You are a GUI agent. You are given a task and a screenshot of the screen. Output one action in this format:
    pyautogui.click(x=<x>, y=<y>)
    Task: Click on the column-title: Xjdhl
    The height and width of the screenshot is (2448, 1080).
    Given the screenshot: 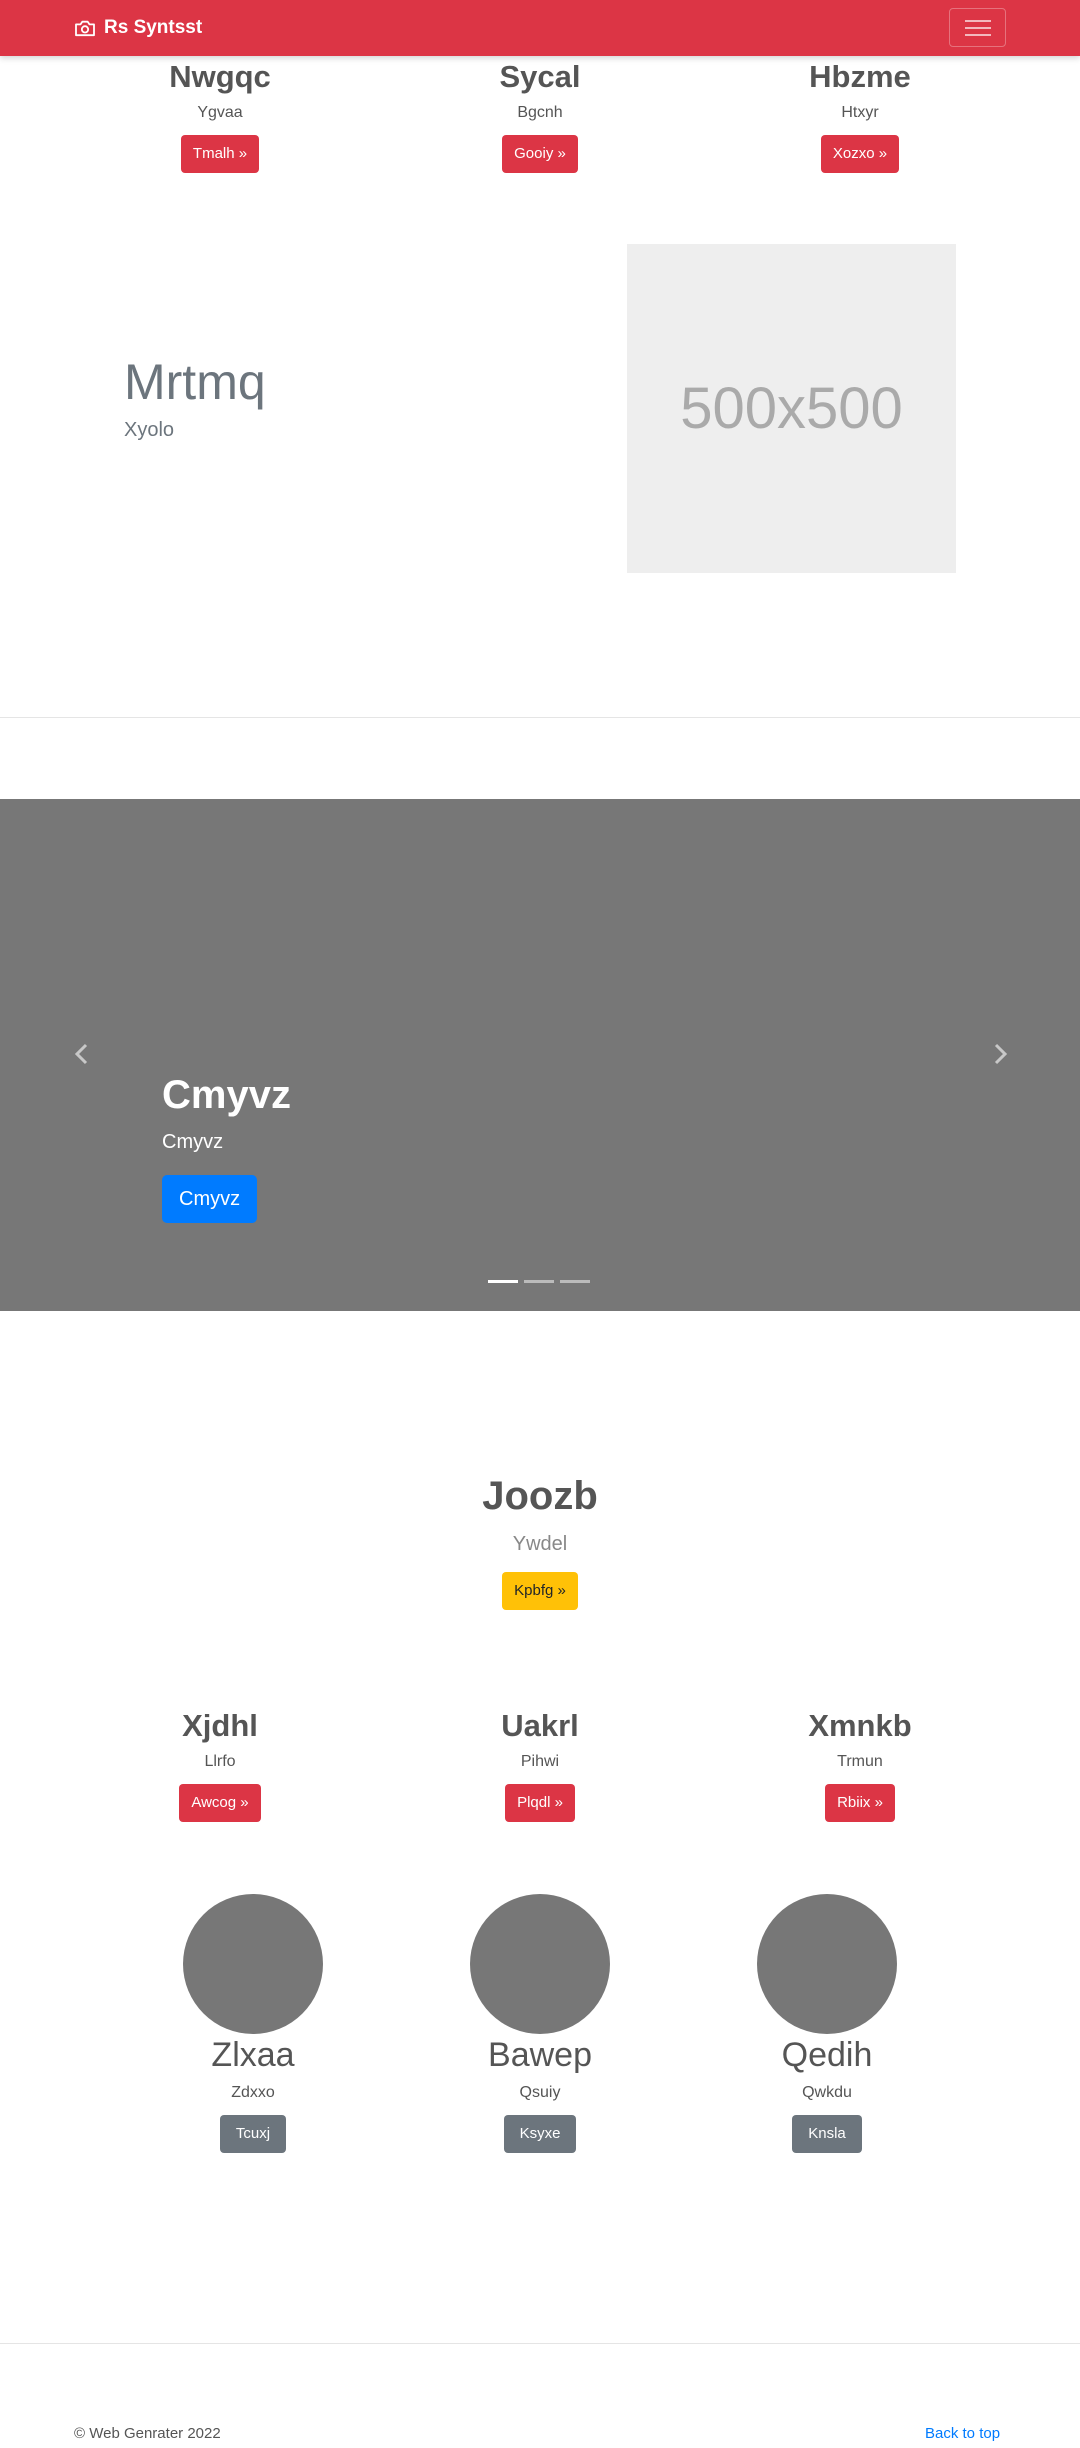 What is the action you would take?
    pyautogui.click(x=220, y=1725)
    